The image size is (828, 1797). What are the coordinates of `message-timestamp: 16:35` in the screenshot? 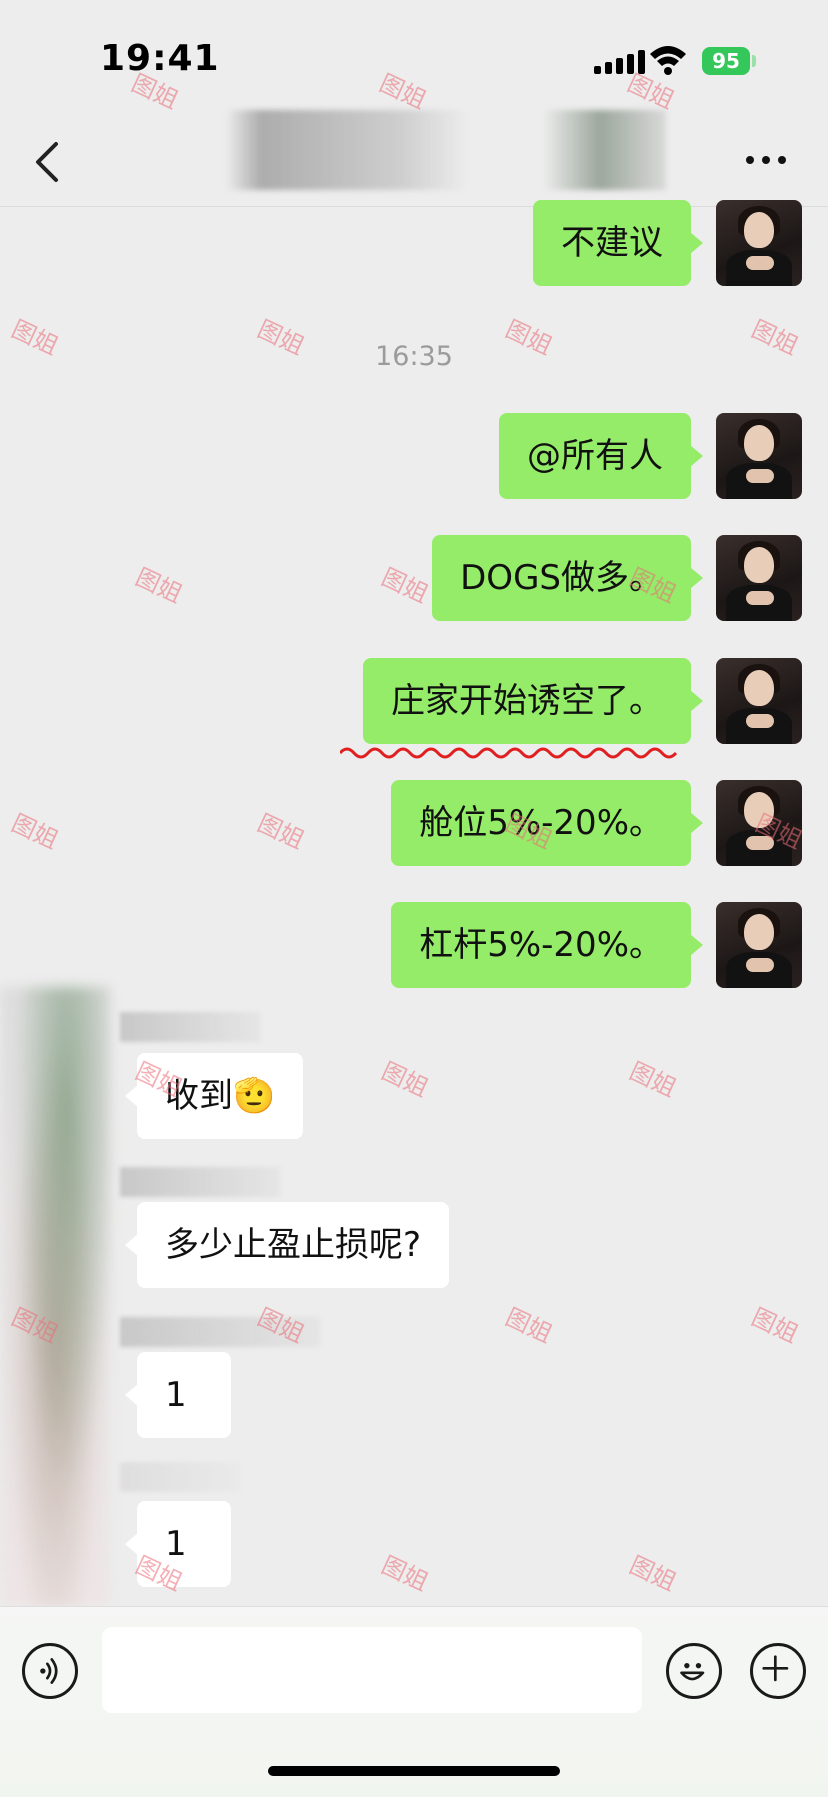 It's located at (414, 356).